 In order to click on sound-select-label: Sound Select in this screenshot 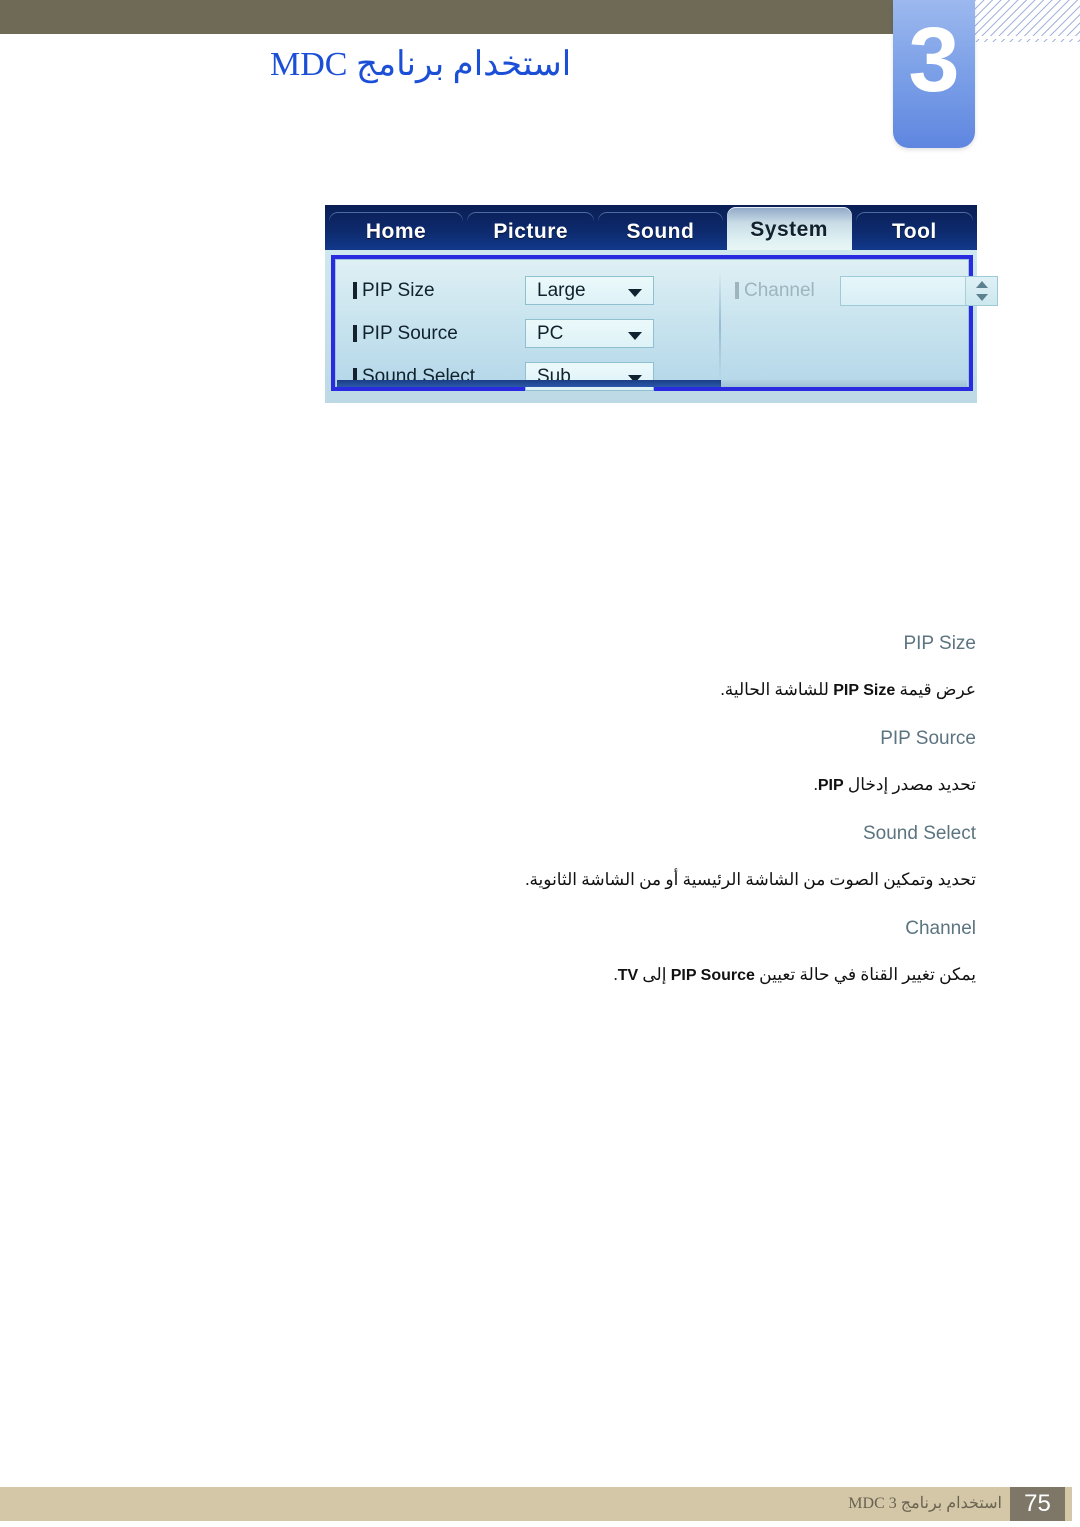, I will do `click(414, 377)`.